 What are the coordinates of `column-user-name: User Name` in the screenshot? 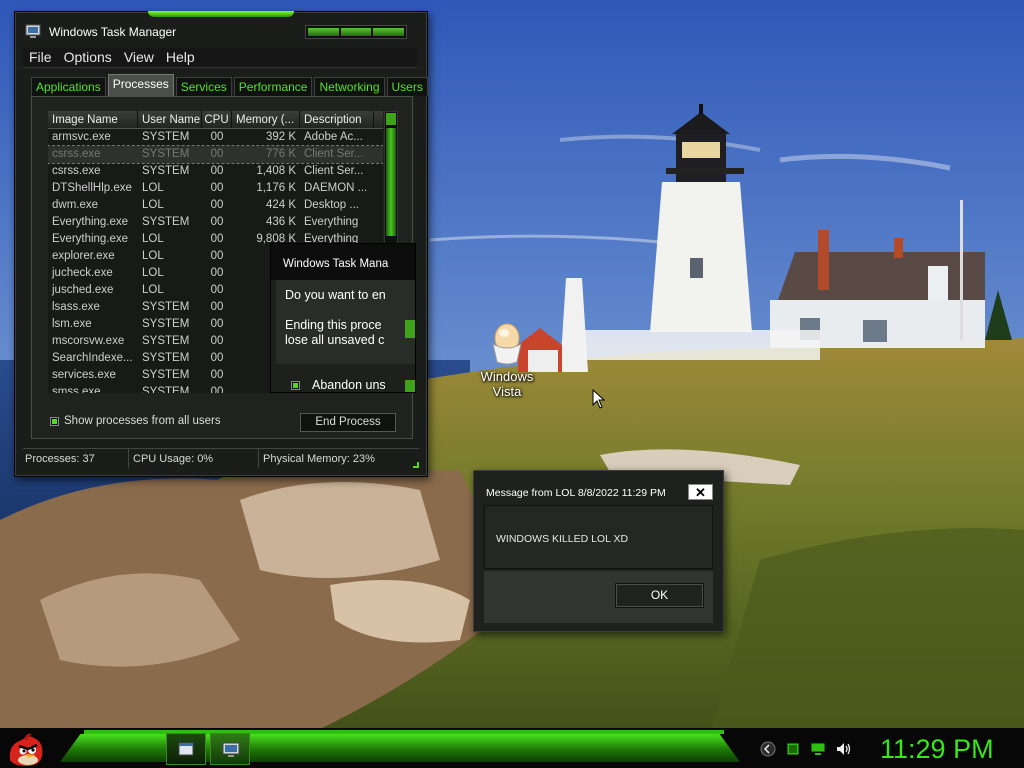 It's located at (170, 119).